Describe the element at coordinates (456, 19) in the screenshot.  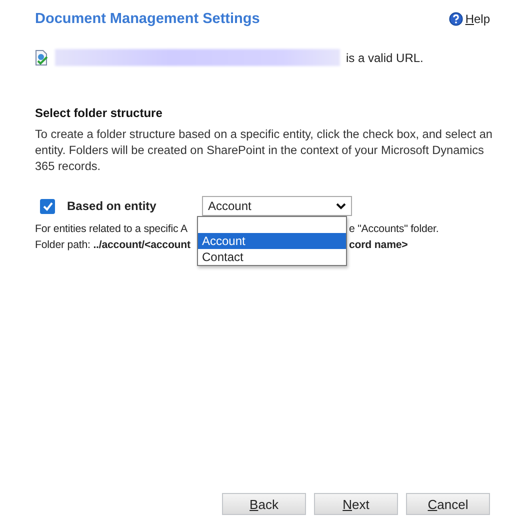
I see `help-icon` at that location.